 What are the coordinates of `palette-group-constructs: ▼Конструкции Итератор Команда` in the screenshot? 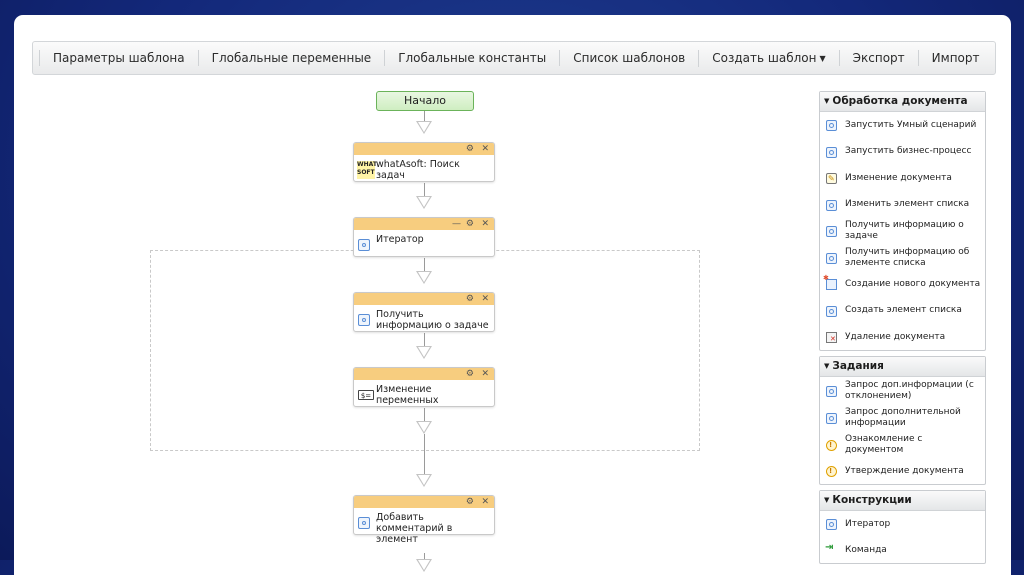 It's located at (902, 527).